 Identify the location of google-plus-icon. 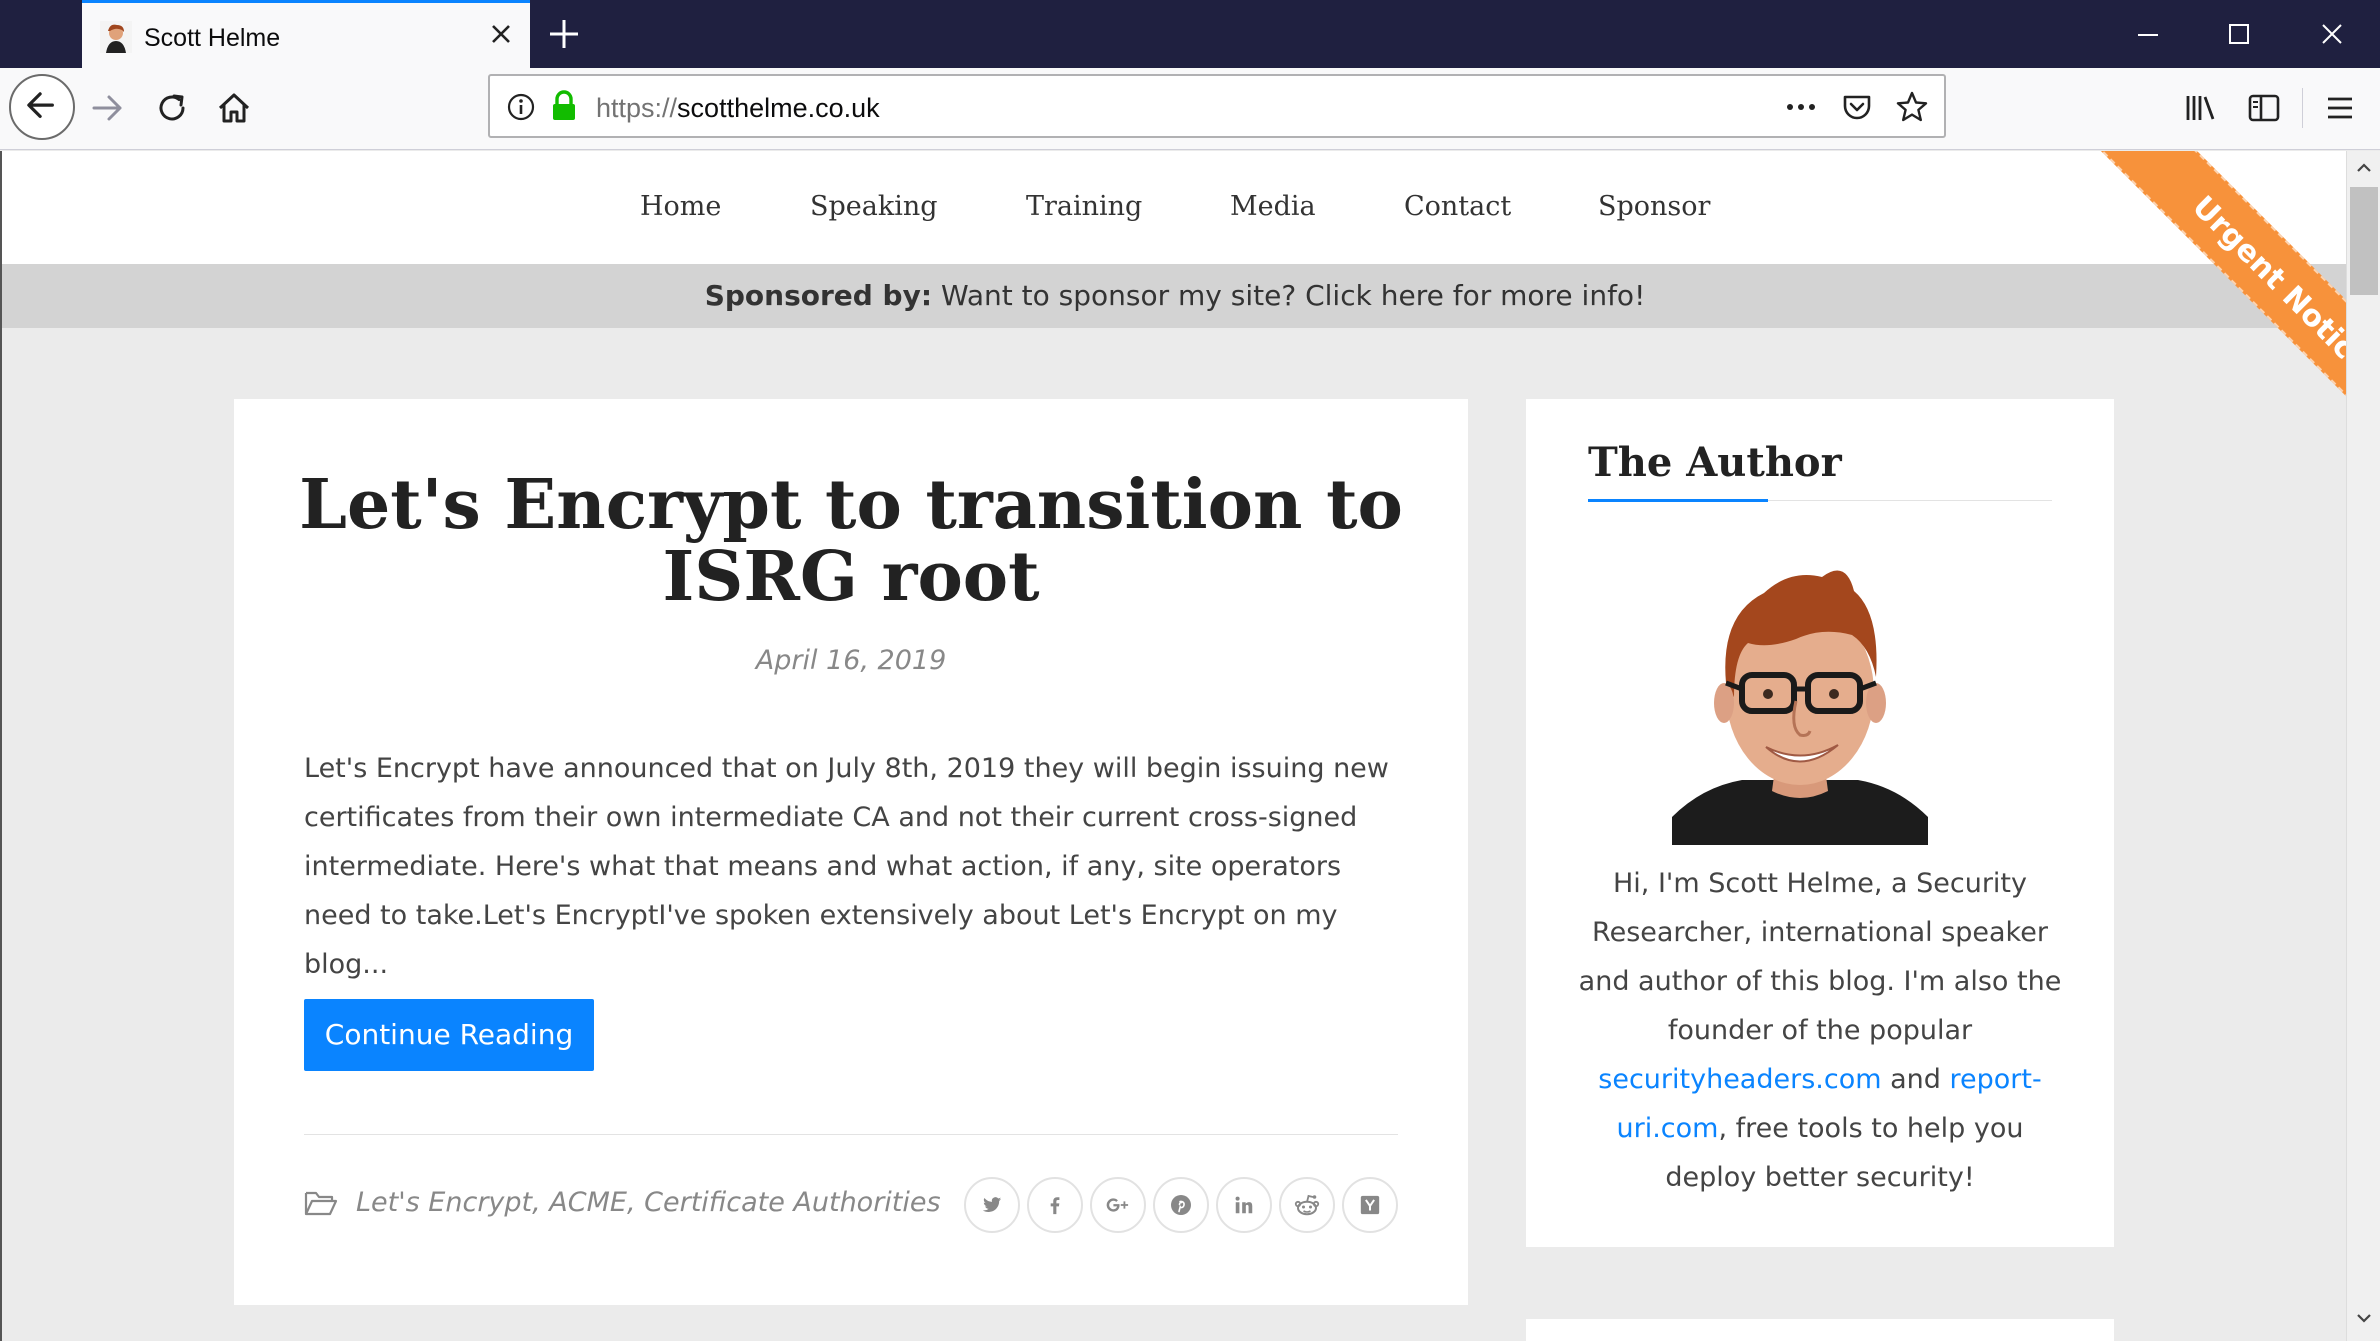
(1117, 1205).